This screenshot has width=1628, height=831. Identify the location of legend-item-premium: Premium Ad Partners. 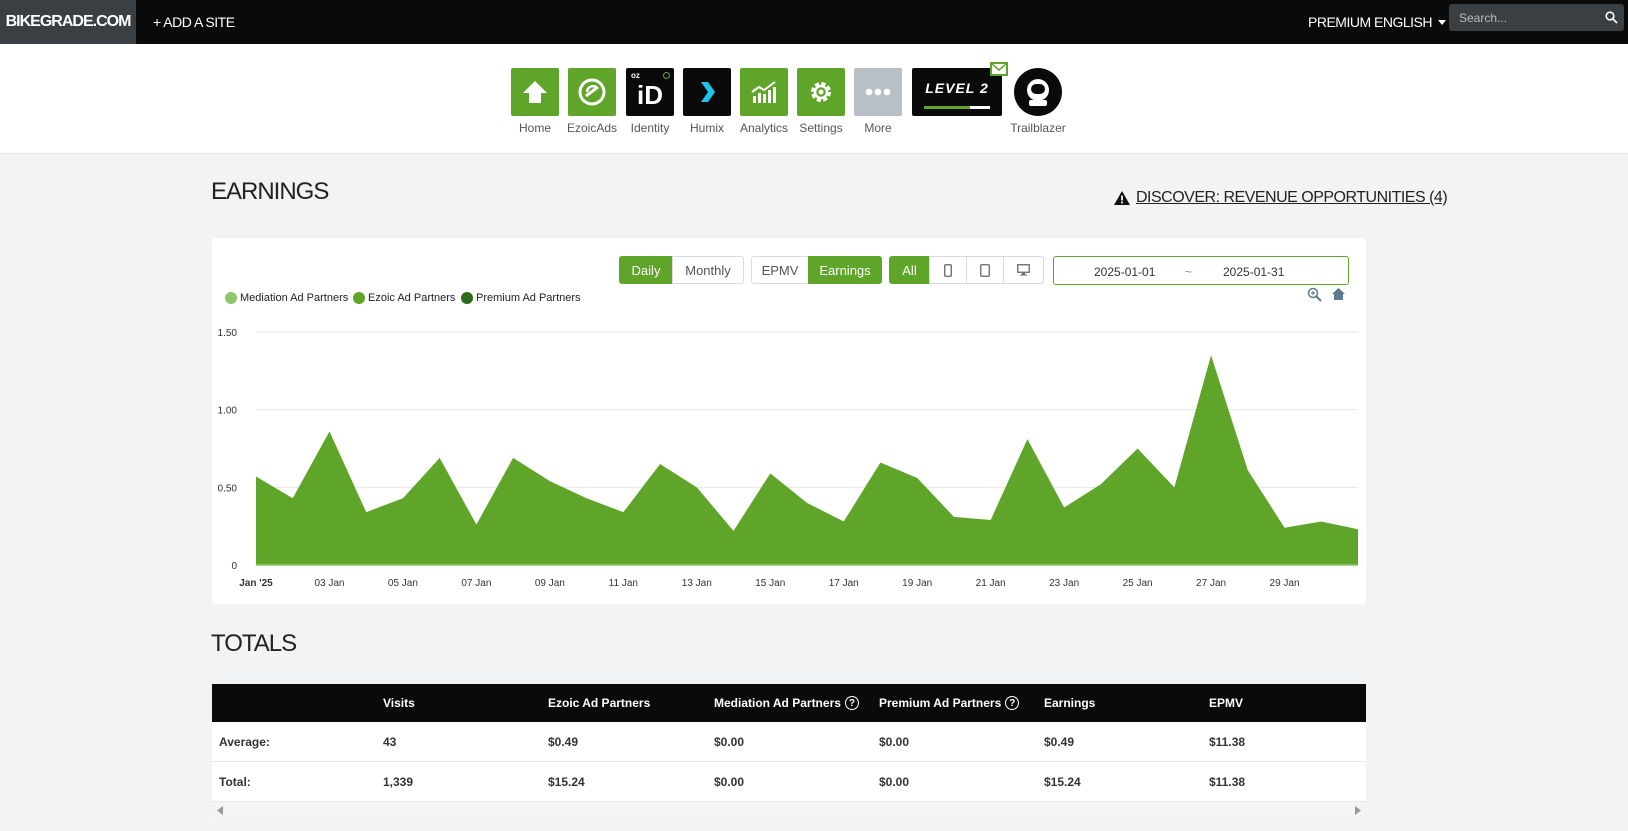
(521, 298).